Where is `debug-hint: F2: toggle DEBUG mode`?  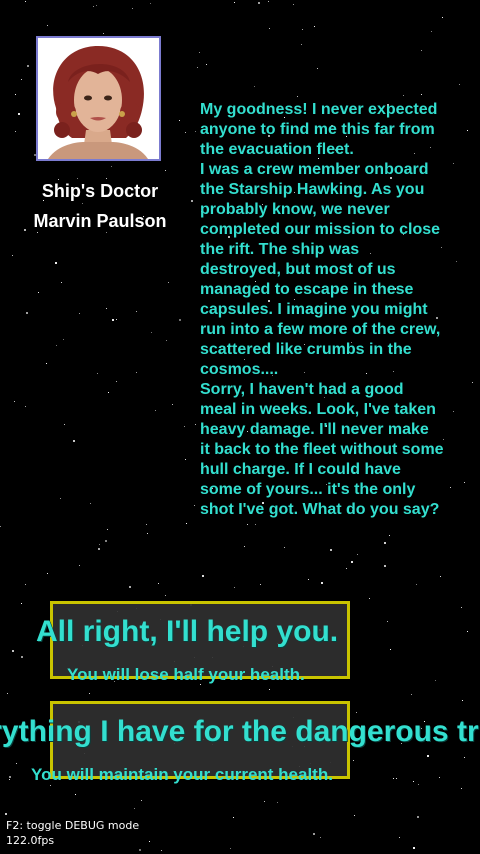 debug-hint: F2: toggle DEBUG mode is located at coordinates (73, 825).